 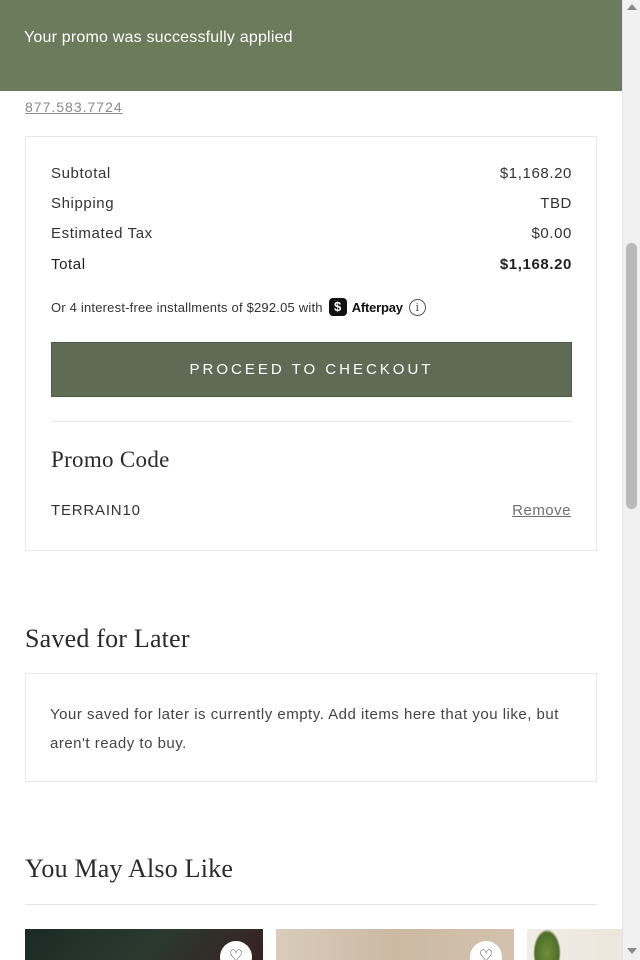 What do you see at coordinates (311, 421) in the screenshot?
I see `summary-divider` at bounding box center [311, 421].